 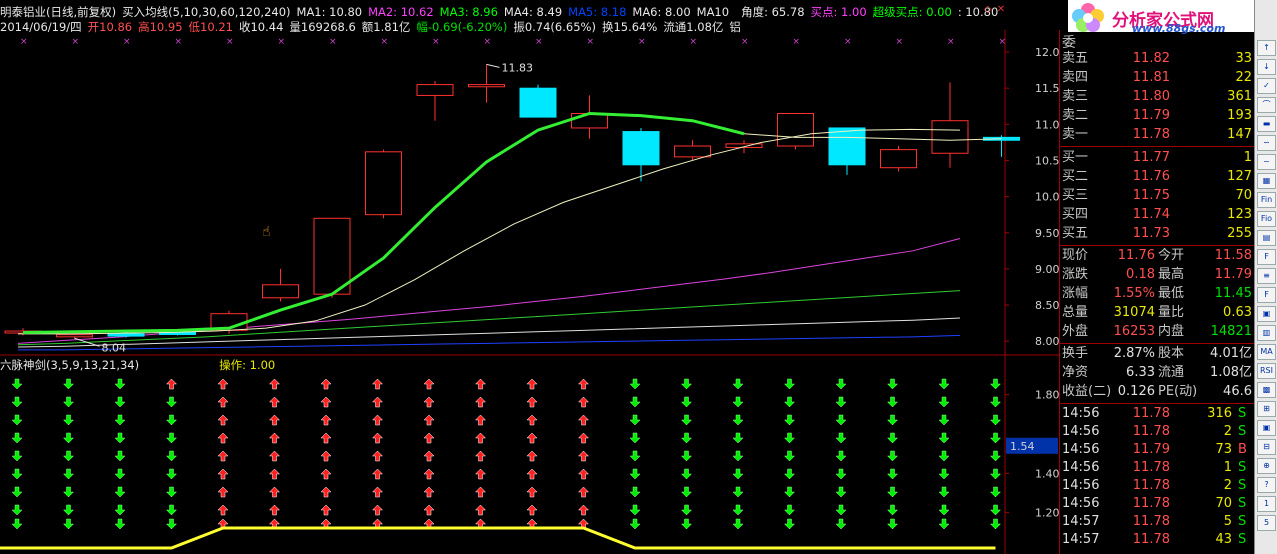 I want to click on toolbar-button-17: MA, so click(x=1266, y=352).